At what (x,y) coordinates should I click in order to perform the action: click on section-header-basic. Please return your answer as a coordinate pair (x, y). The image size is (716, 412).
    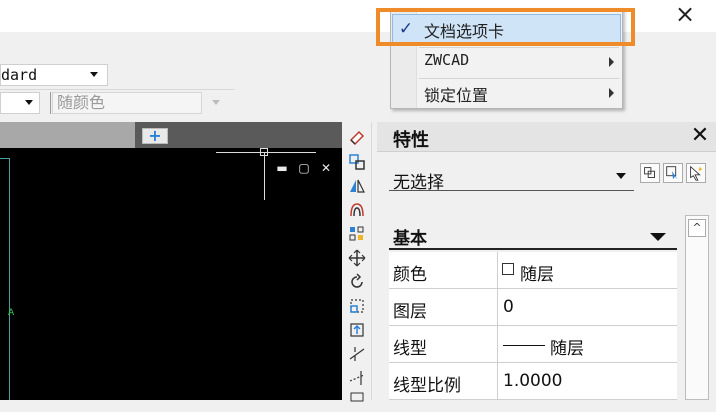
    Looking at the image, I should click on (533, 234).